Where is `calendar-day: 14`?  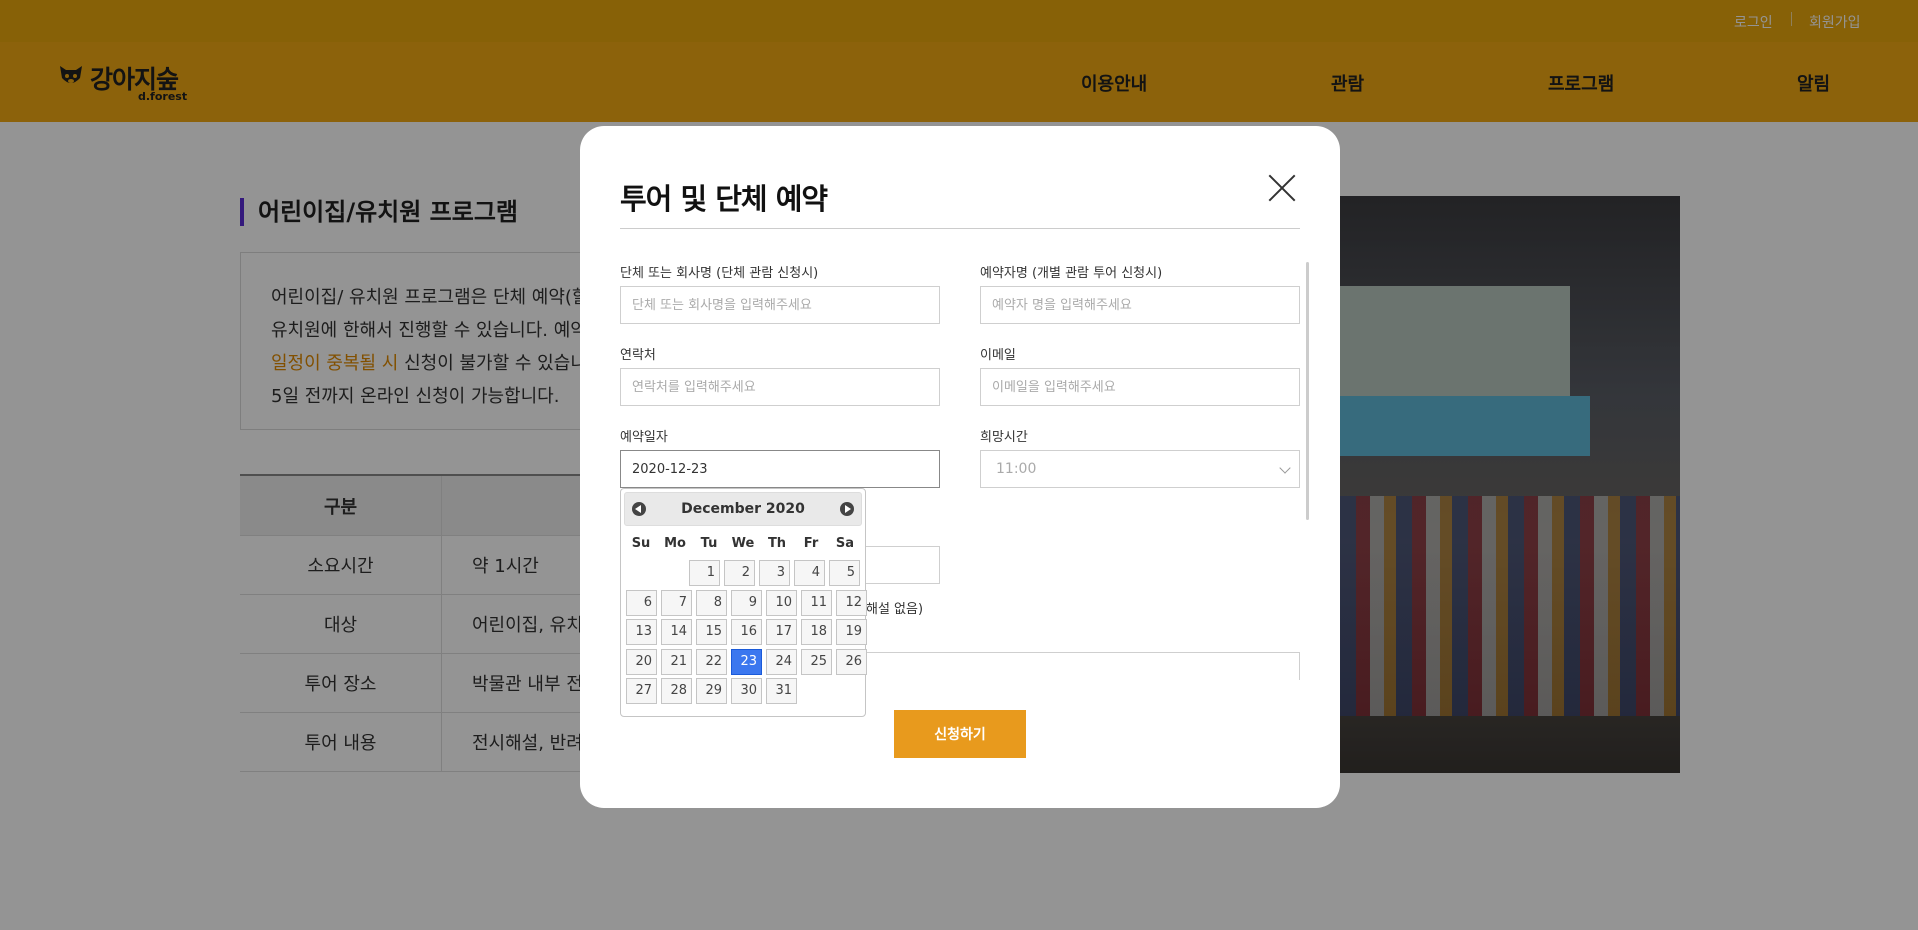 calendar-day: 14 is located at coordinates (676, 632).